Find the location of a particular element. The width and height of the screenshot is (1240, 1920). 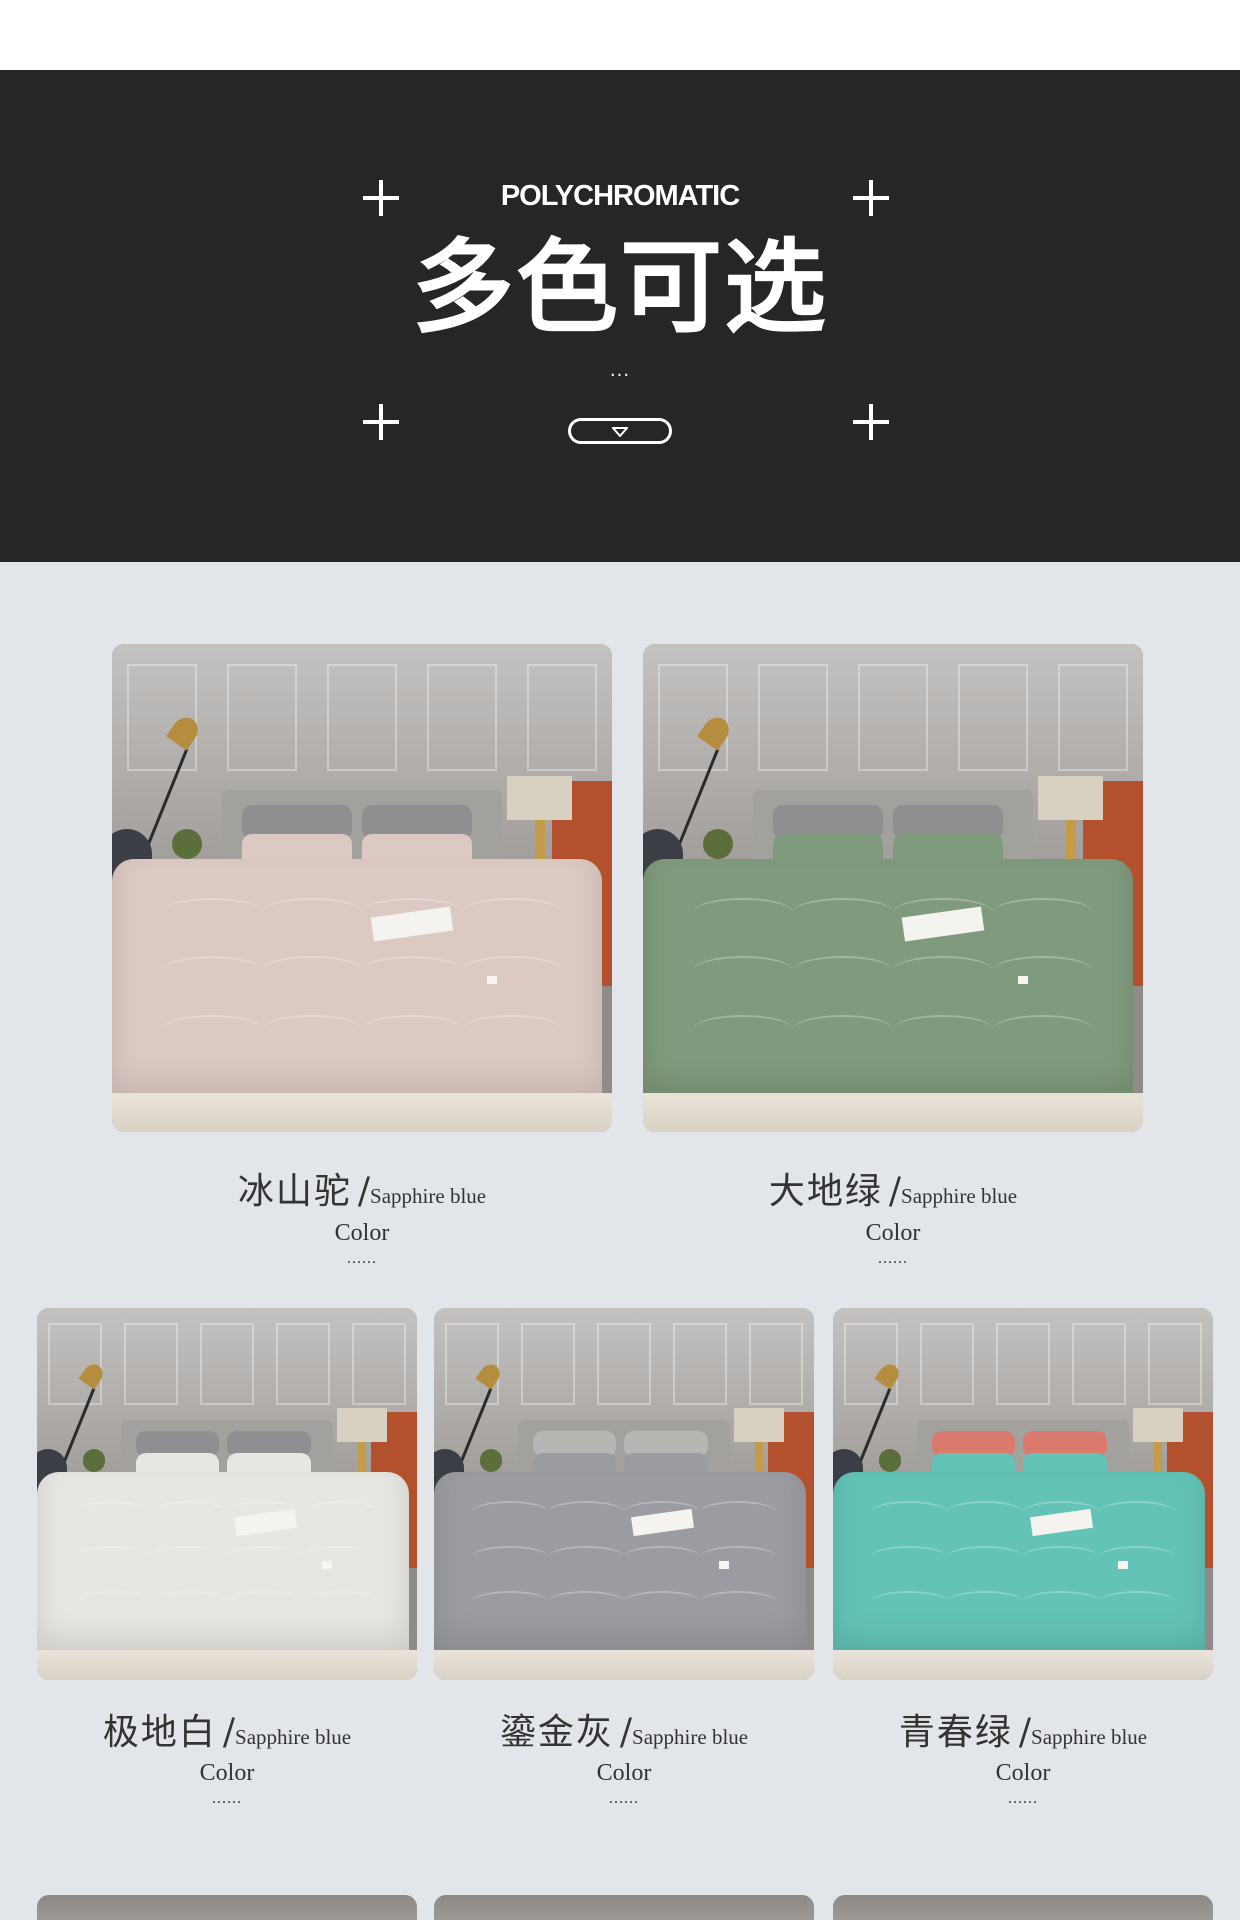

scroll-down-button is located at coordinates (620, 431).